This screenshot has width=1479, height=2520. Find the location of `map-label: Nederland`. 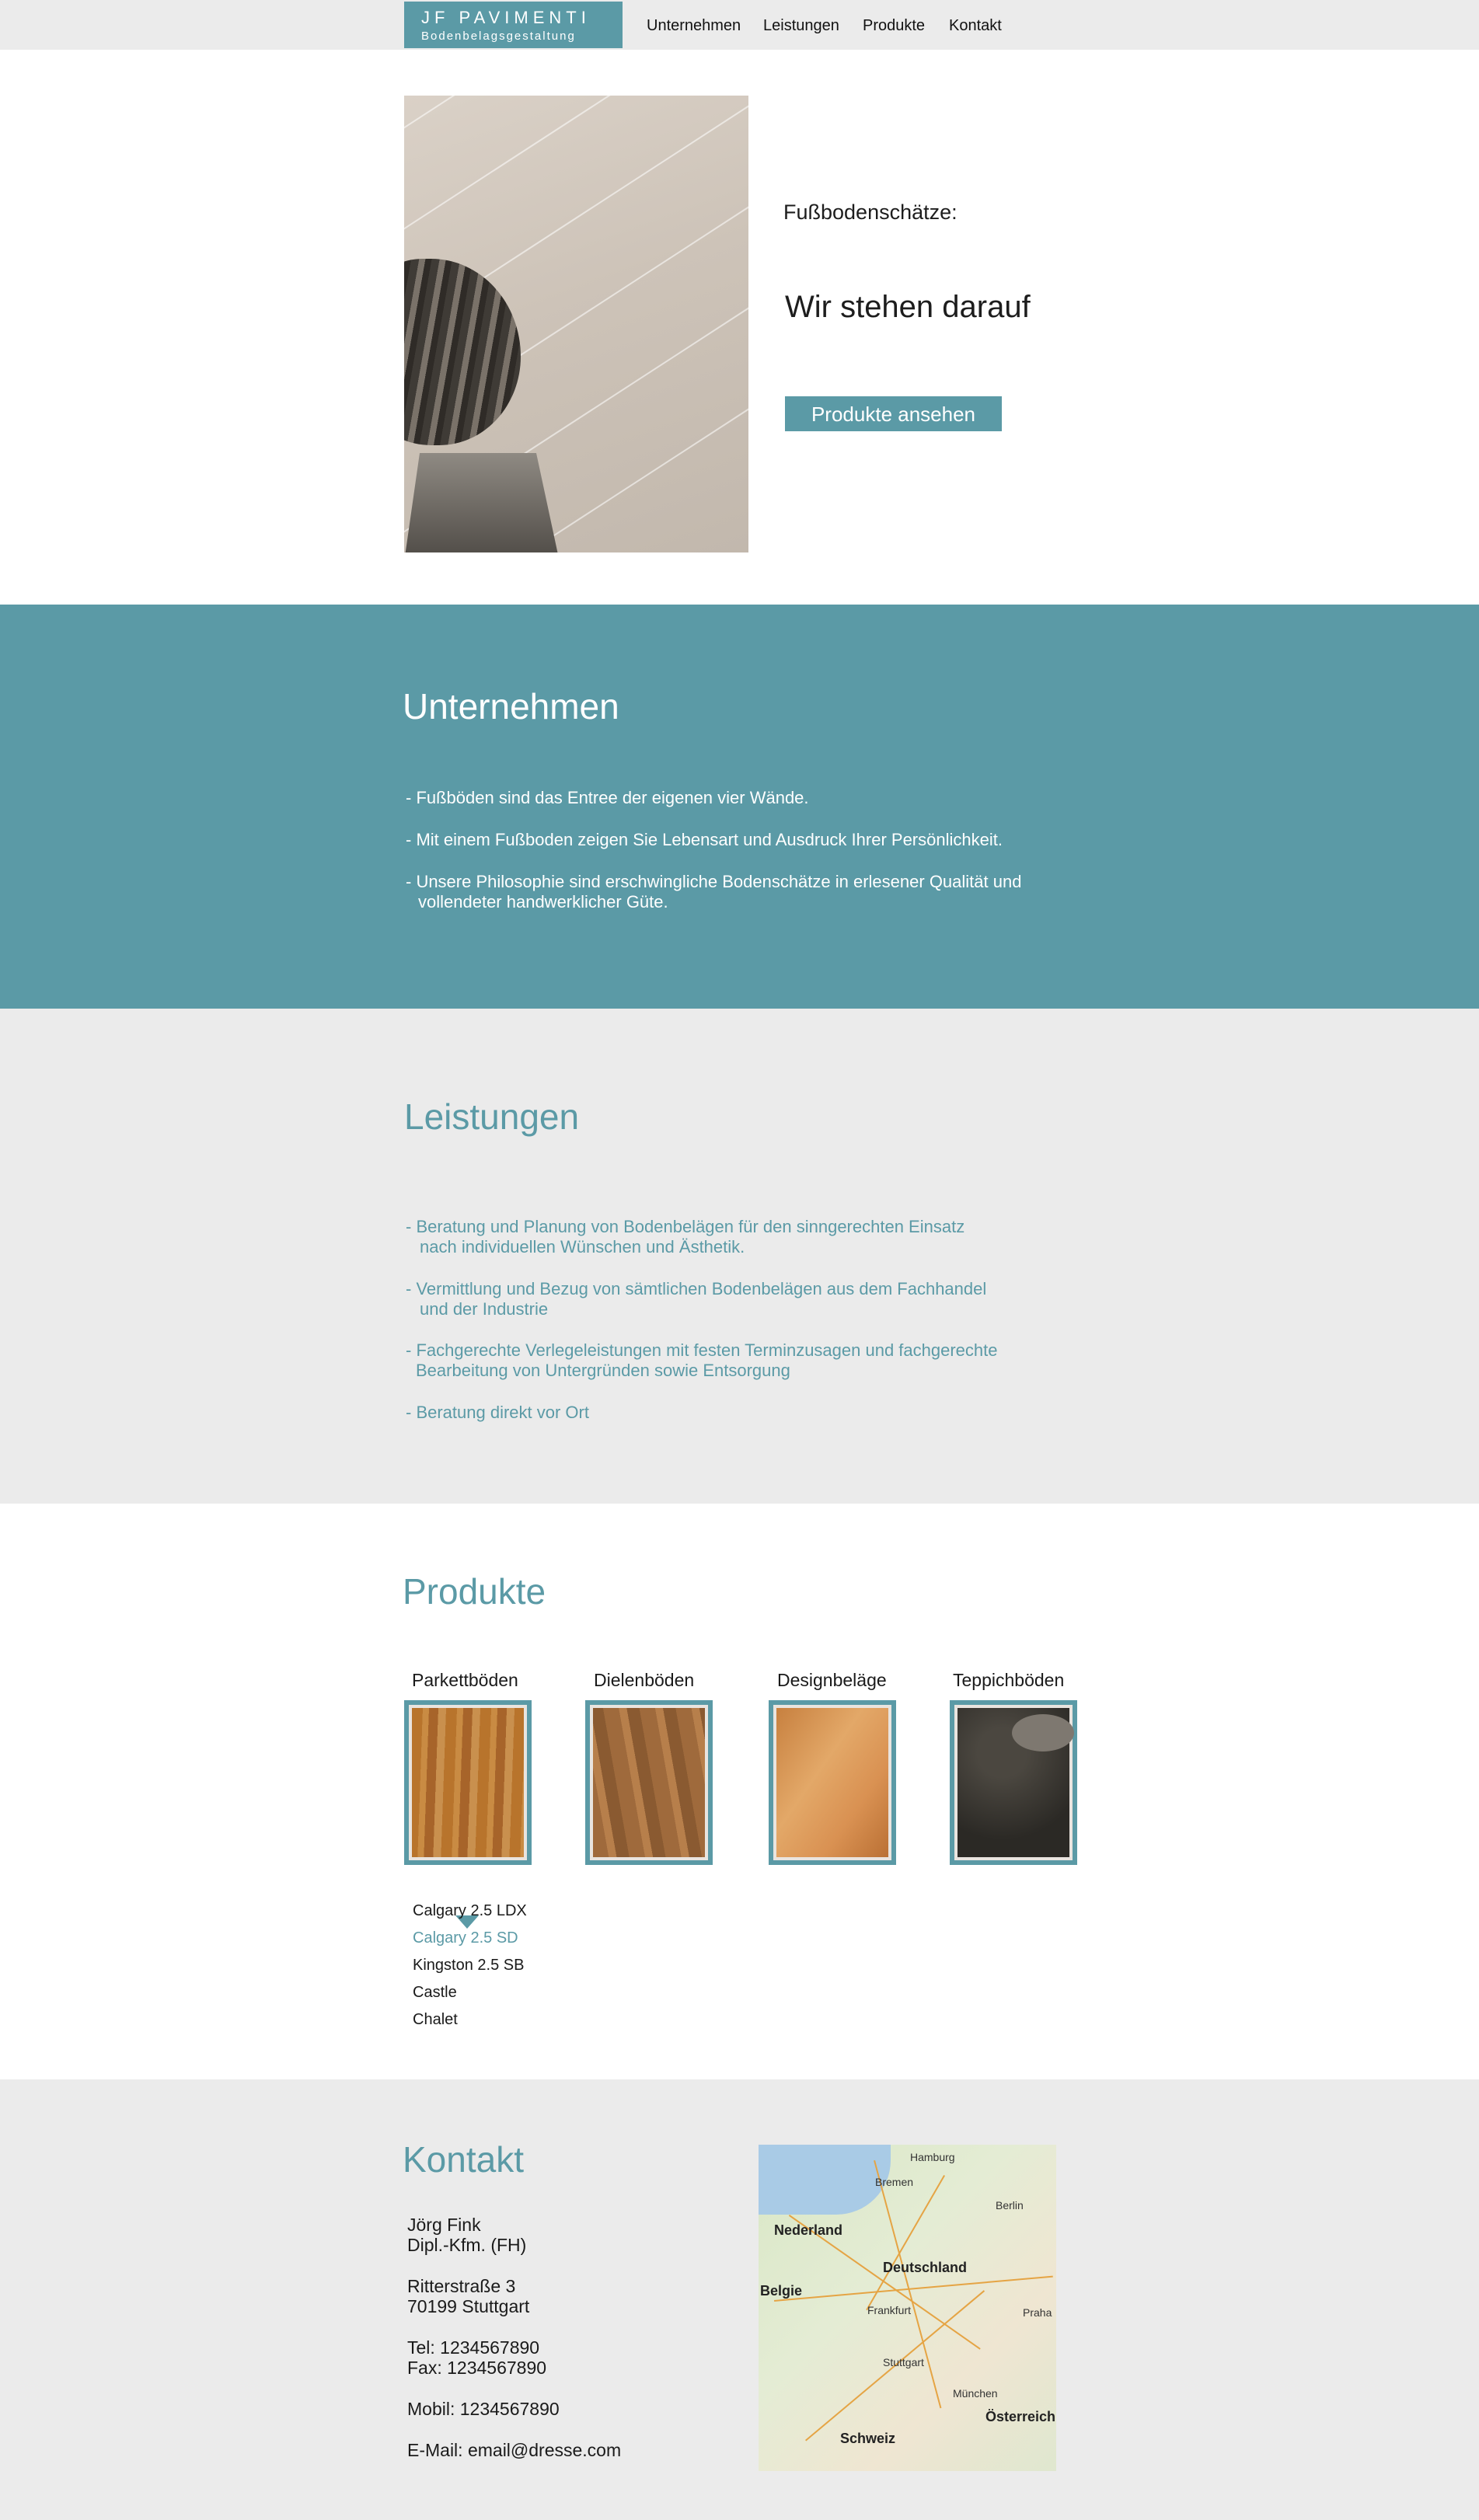

map-label: Nederland is located at coordinates (809, 2230).